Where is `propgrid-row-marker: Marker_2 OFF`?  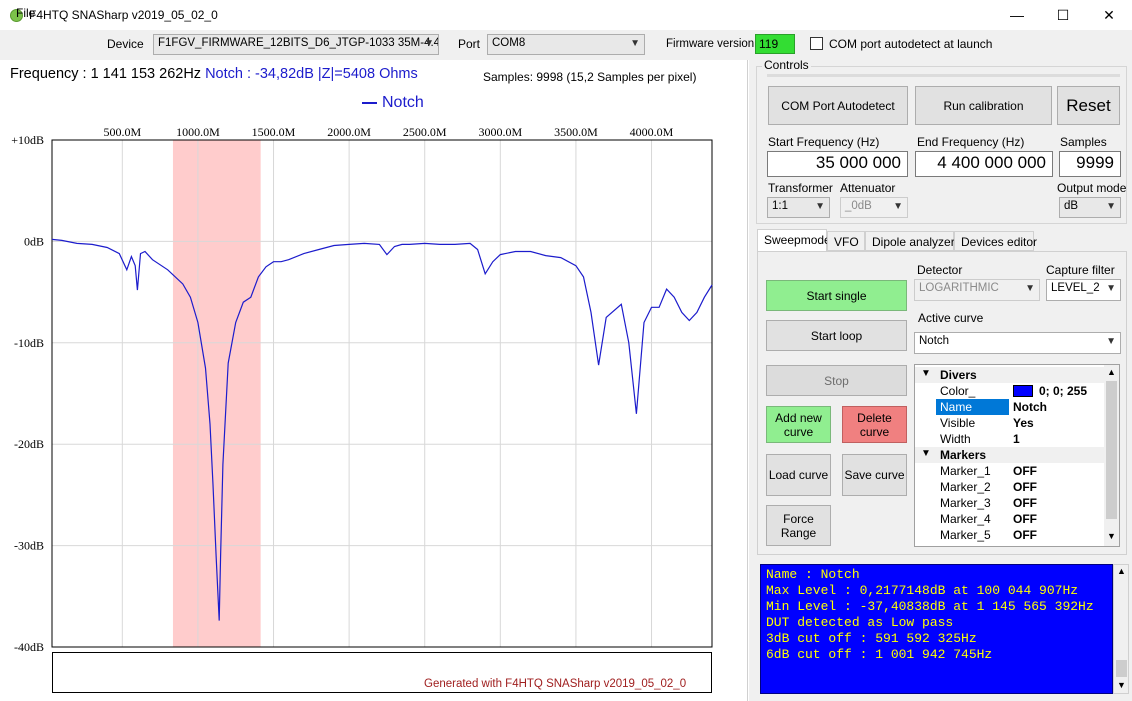 propgrid-row-marker: Marker_2 OFF is located at coordinates (1010, 487).